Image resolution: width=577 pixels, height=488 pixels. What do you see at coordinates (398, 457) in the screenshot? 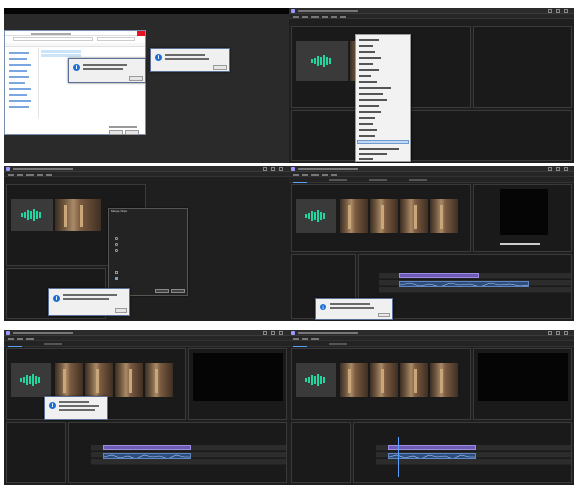
I see `playhead` at bounding box center [398, 457].